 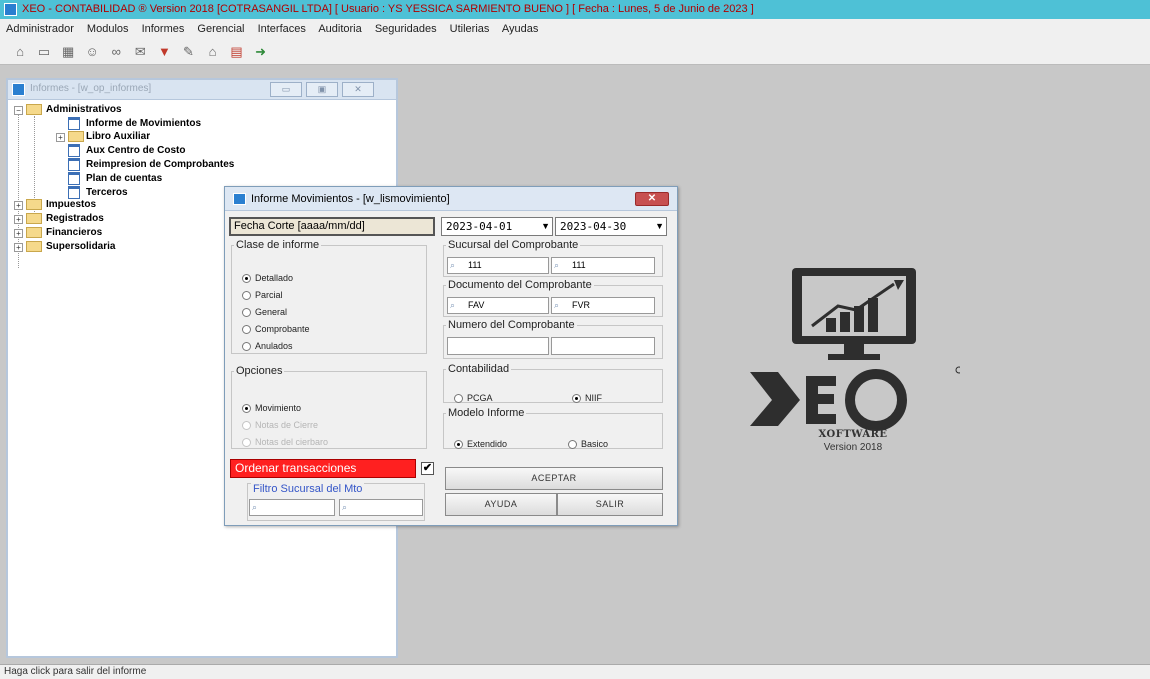 I want to click on dialog-close-button: ✕, so click(x=652, y=199).